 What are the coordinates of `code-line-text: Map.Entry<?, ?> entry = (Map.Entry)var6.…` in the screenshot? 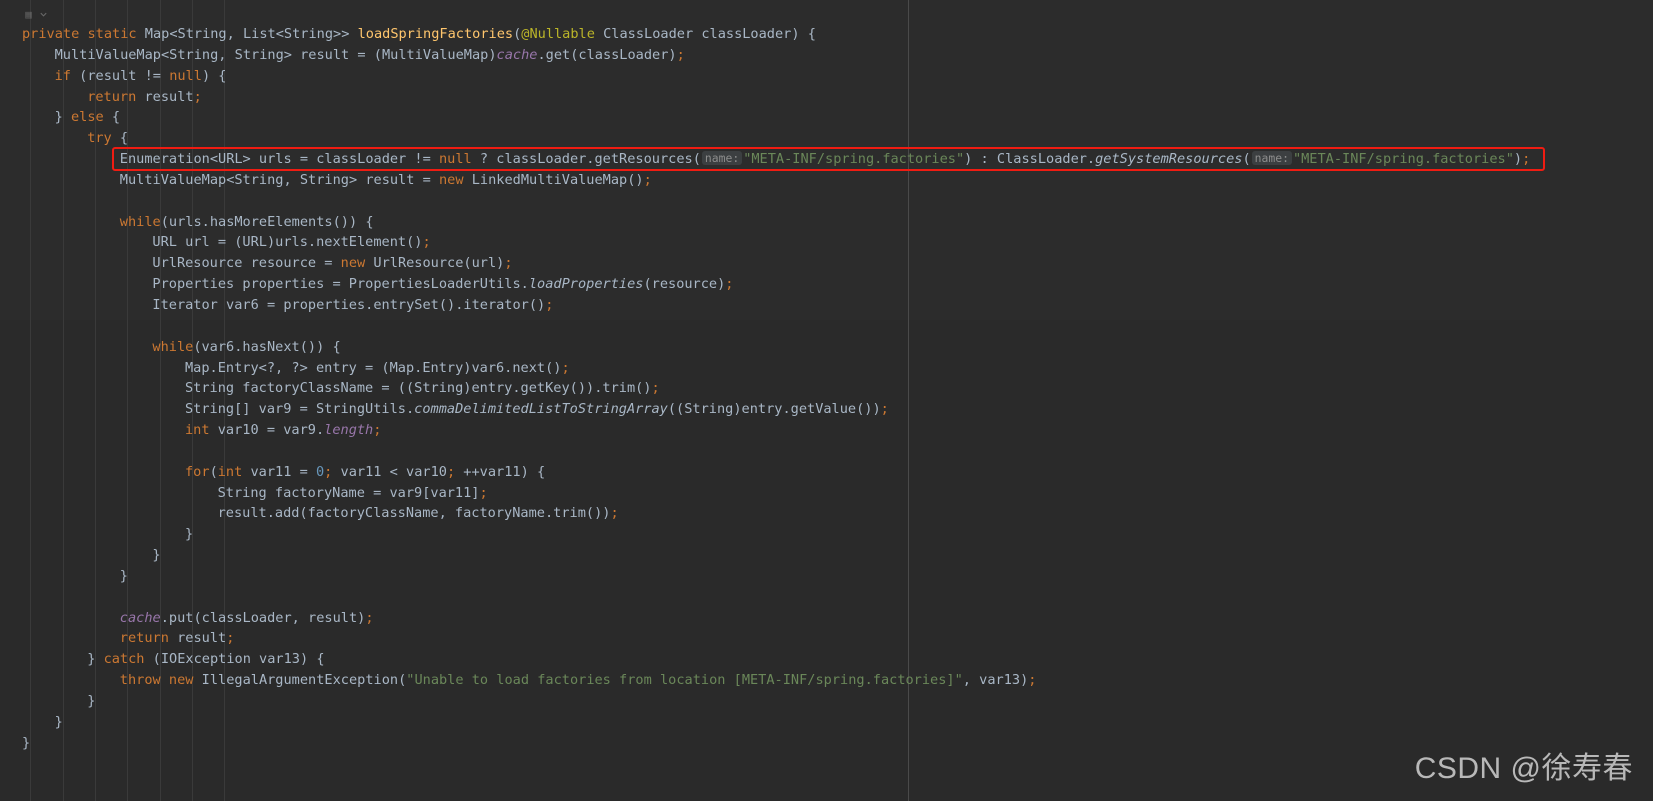 It's located at (296, 368).